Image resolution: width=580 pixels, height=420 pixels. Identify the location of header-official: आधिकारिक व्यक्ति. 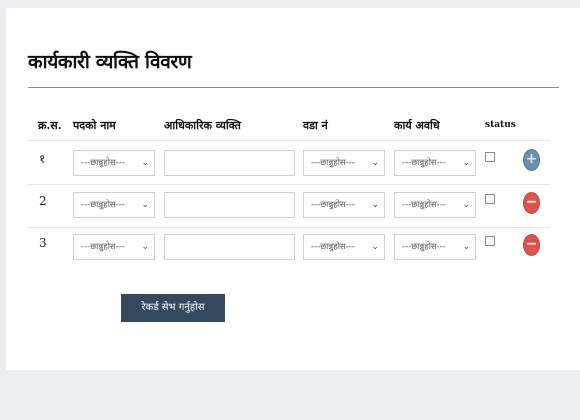
(202, 125).